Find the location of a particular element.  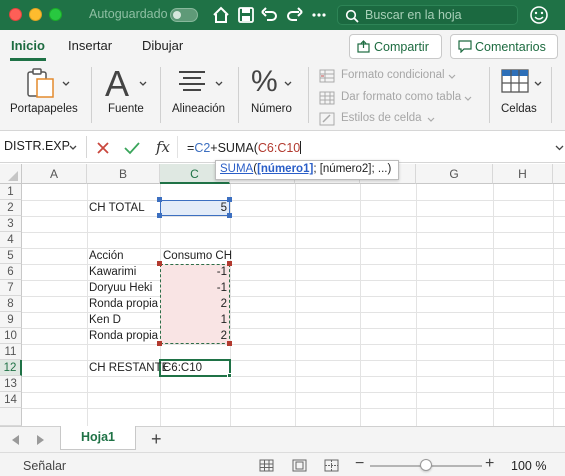

save-icon is located at coordinates (246, 15).